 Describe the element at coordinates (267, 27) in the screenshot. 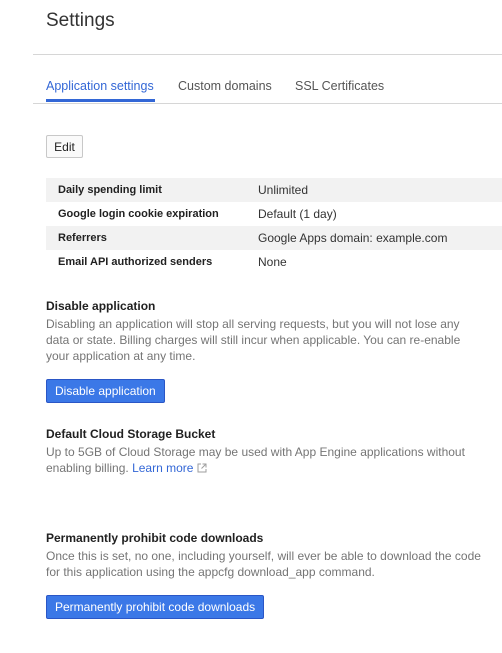

I see `page-header: Settings` at that location.